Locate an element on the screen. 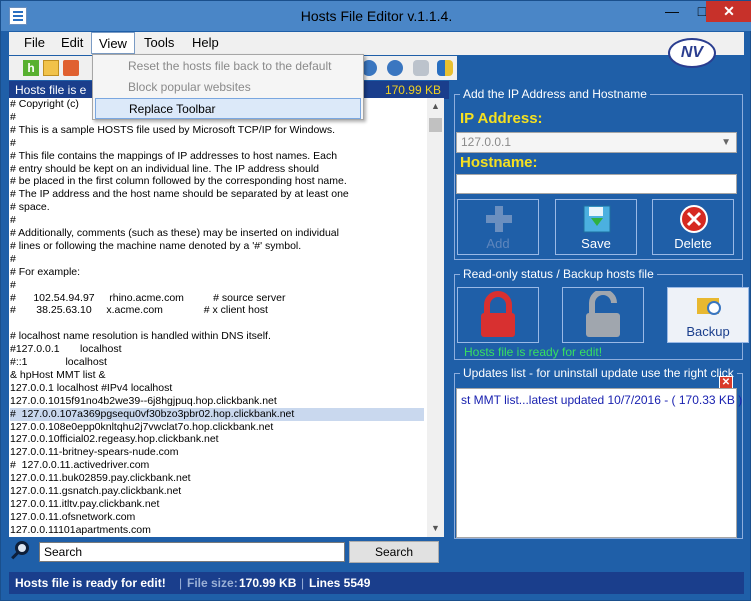 The height and width of the screenshot is (601, 751). menu-edit: Edit is located at coordinates (72, 43).